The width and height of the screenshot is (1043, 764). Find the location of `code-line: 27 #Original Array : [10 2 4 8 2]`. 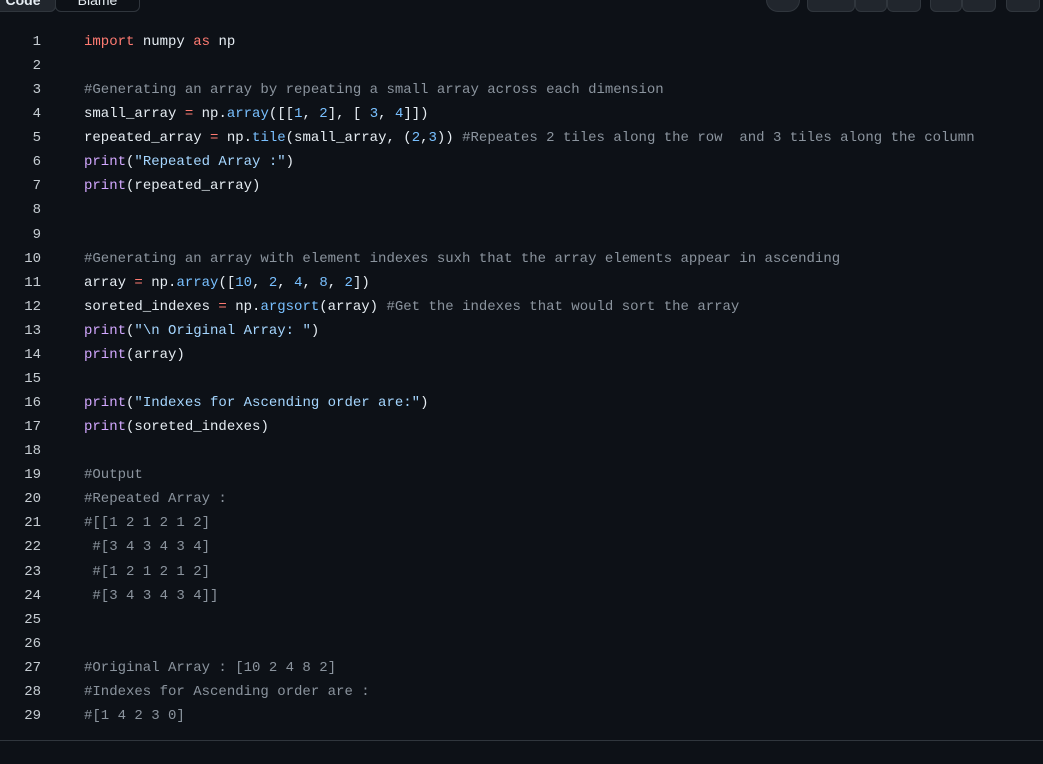

code-line: 27 #Original Array : [10 2 4 8 2] is located at coordinates (521, 668).